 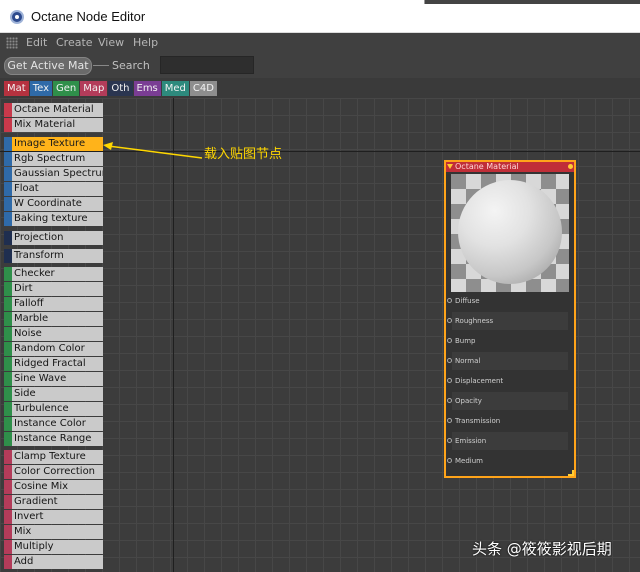 What do you see at coordinates (479, 381) in the screenshot?
I see `input-label: Displacement` at bounding box center [479, 381].